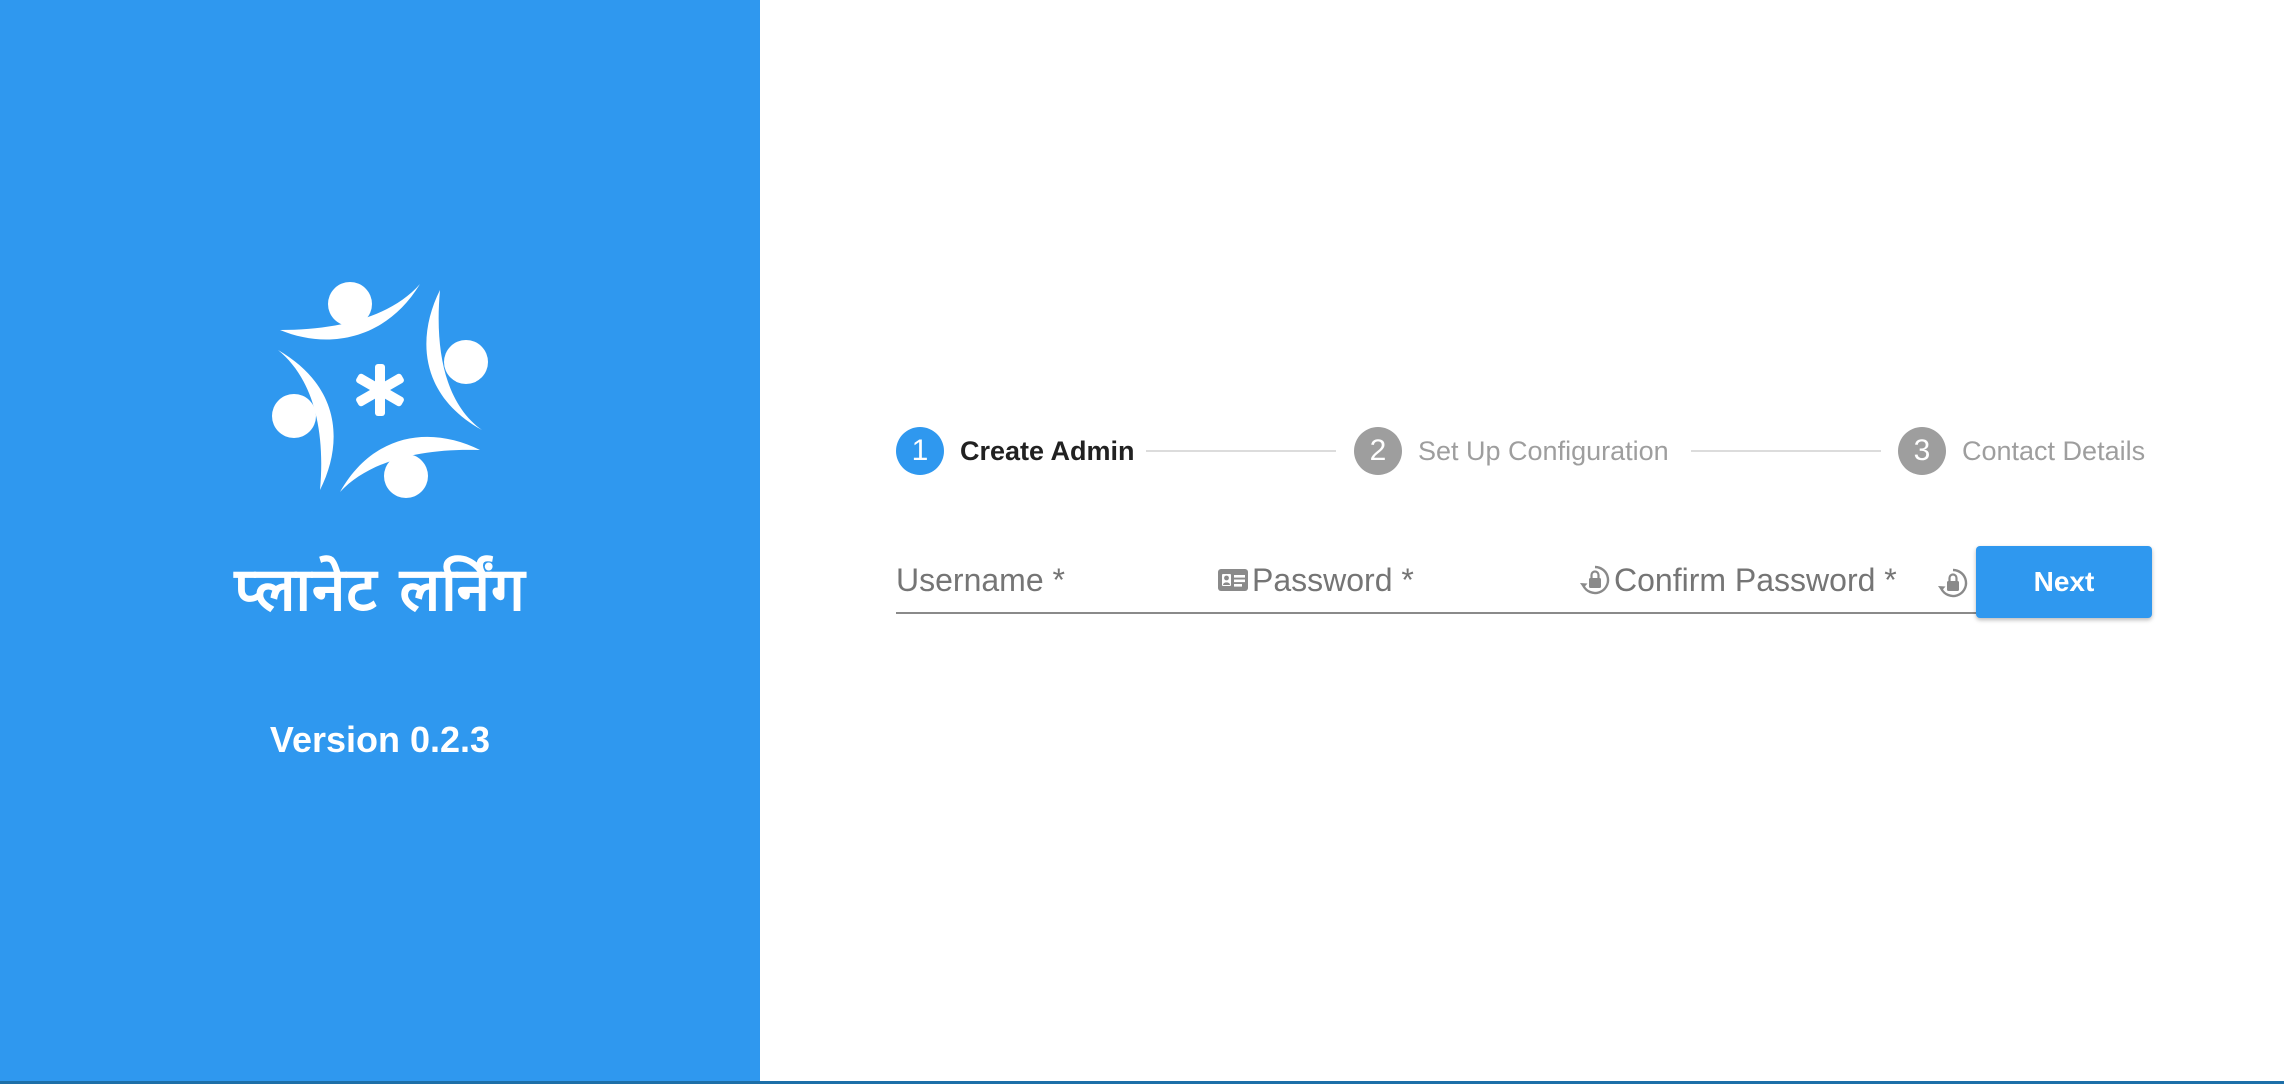 The height and width of the screenshot is (1084, 2284). What do you see at coordinates (920, 451) in the screenshot?
I see `step-number: 1` at bounding box center [920, 451].